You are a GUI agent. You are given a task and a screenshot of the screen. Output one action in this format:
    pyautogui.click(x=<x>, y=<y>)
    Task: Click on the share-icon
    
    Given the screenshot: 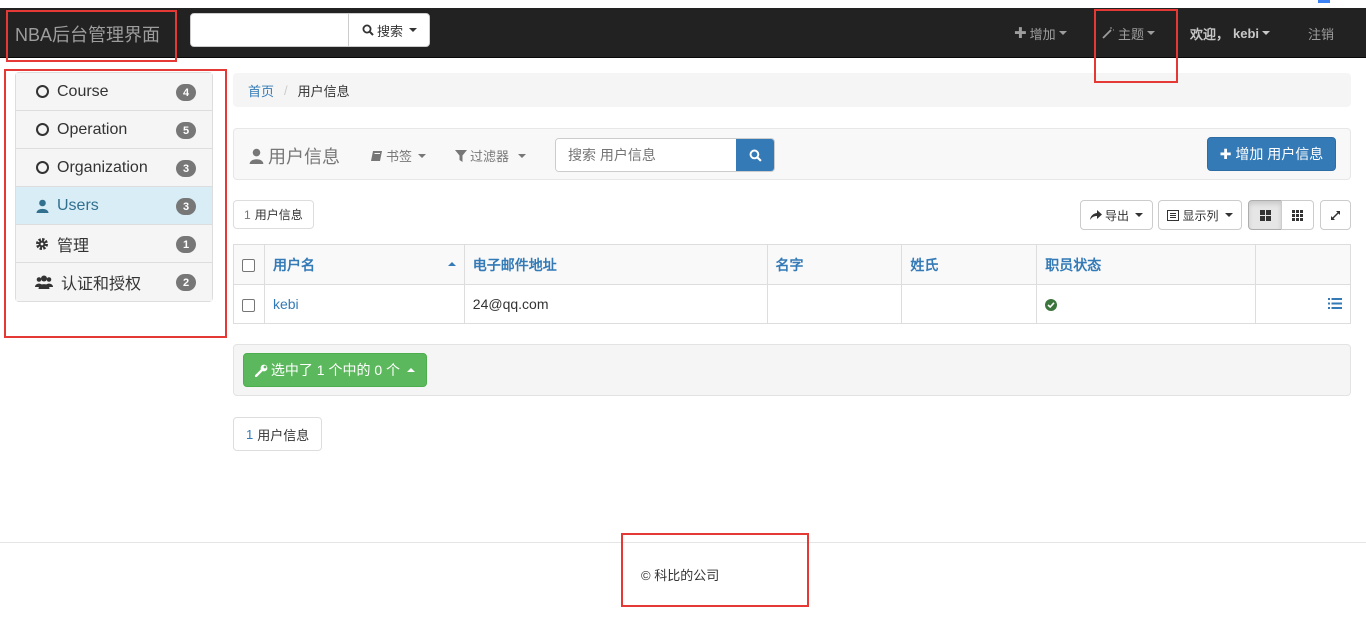 What is the action you would take?
    pyautogui.click(x=1095, y=214)
    